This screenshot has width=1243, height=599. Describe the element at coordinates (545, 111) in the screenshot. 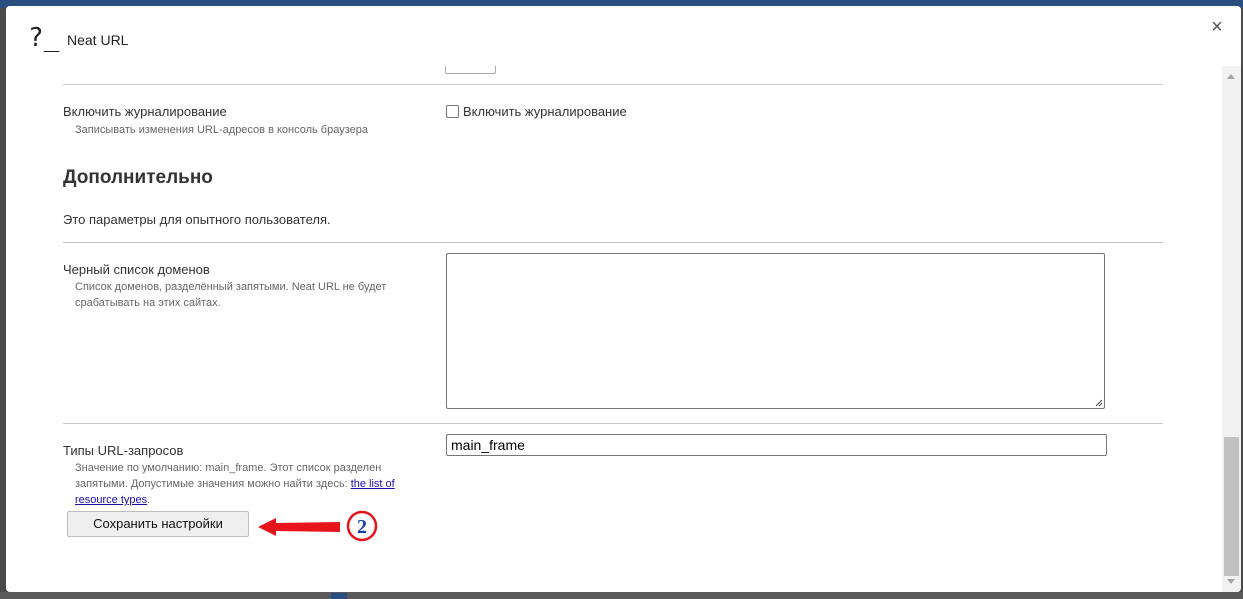

I see `logging-checkbox-label: Включить журналирование` at that location.